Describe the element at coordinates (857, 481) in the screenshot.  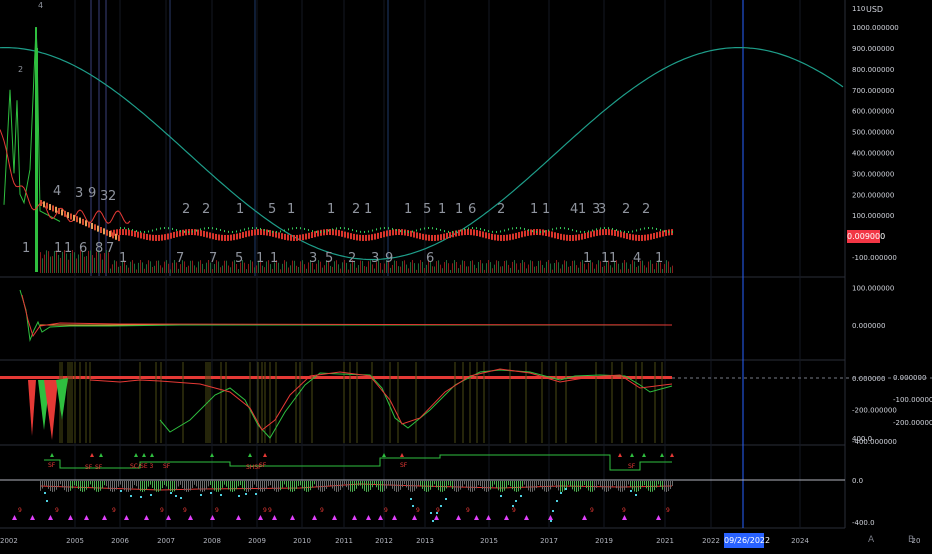
I see `y-tick-label: 0.0` at that location.